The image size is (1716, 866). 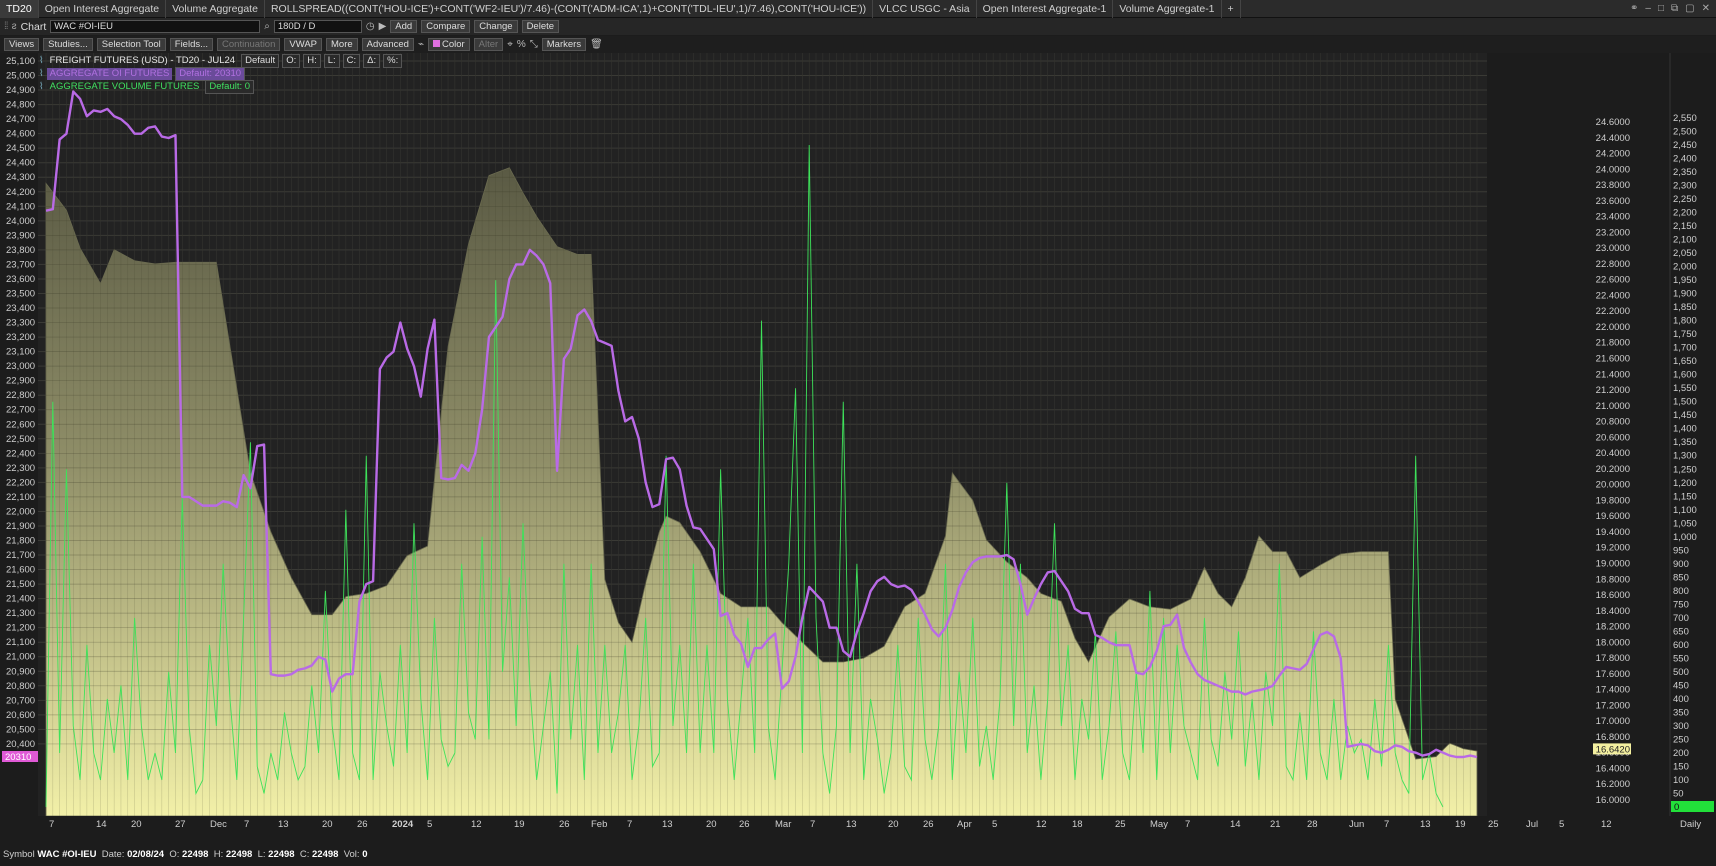 I want to click on line-style-icon: ⌁, so click(x=421, y=44).